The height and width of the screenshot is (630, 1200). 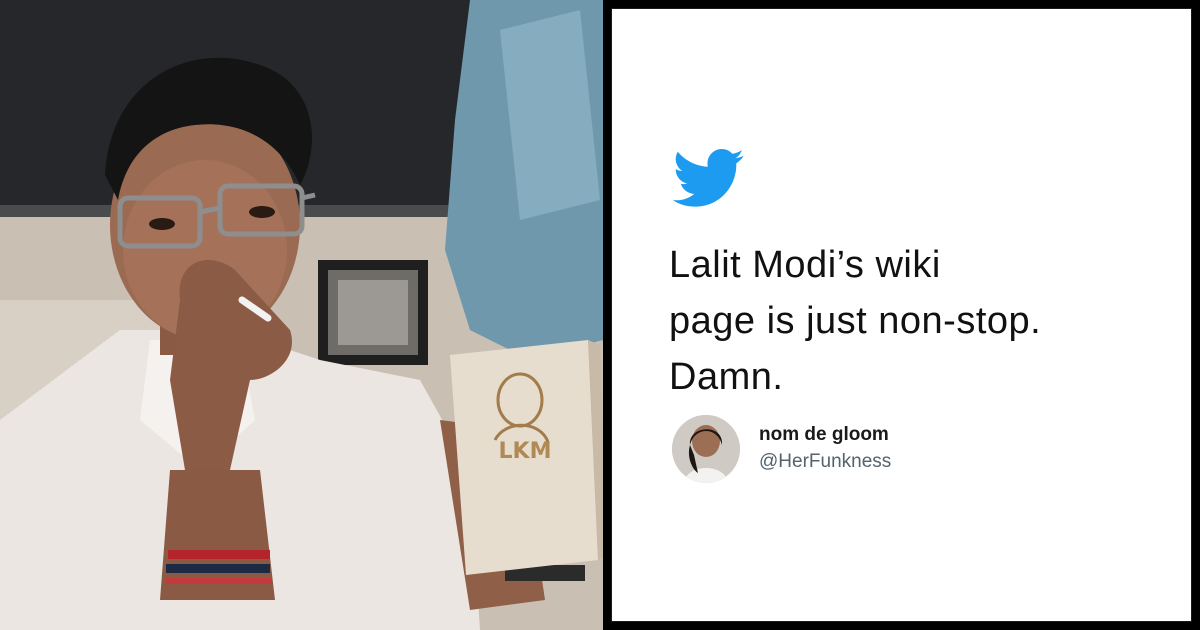 I want to click on tweet-author: nom de gloom @HerFunkness, so click(x=902, y=450).